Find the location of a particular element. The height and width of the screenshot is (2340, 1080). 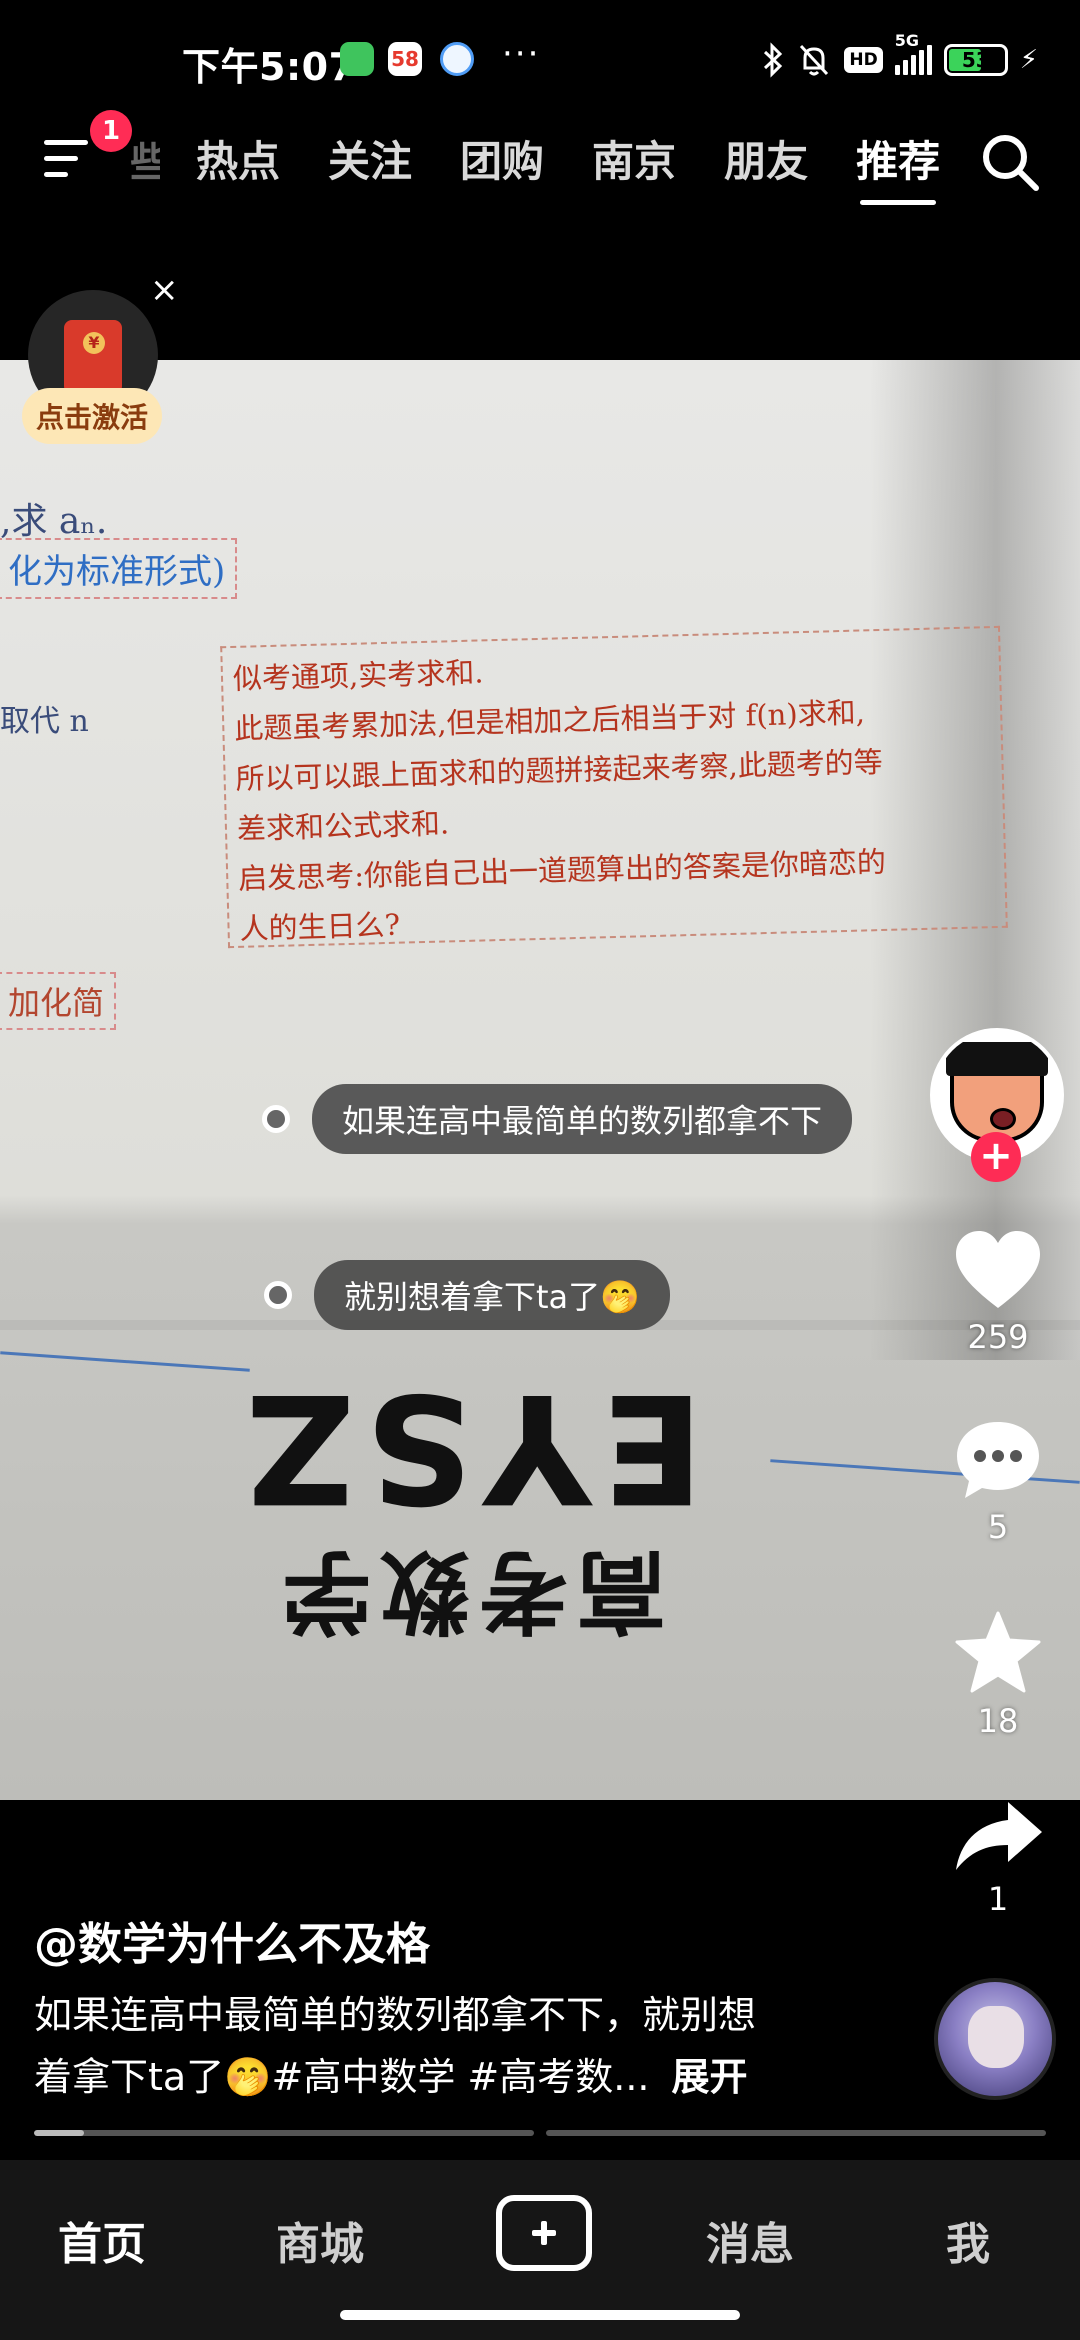

star-icon is located at coordinates (998, 1652).